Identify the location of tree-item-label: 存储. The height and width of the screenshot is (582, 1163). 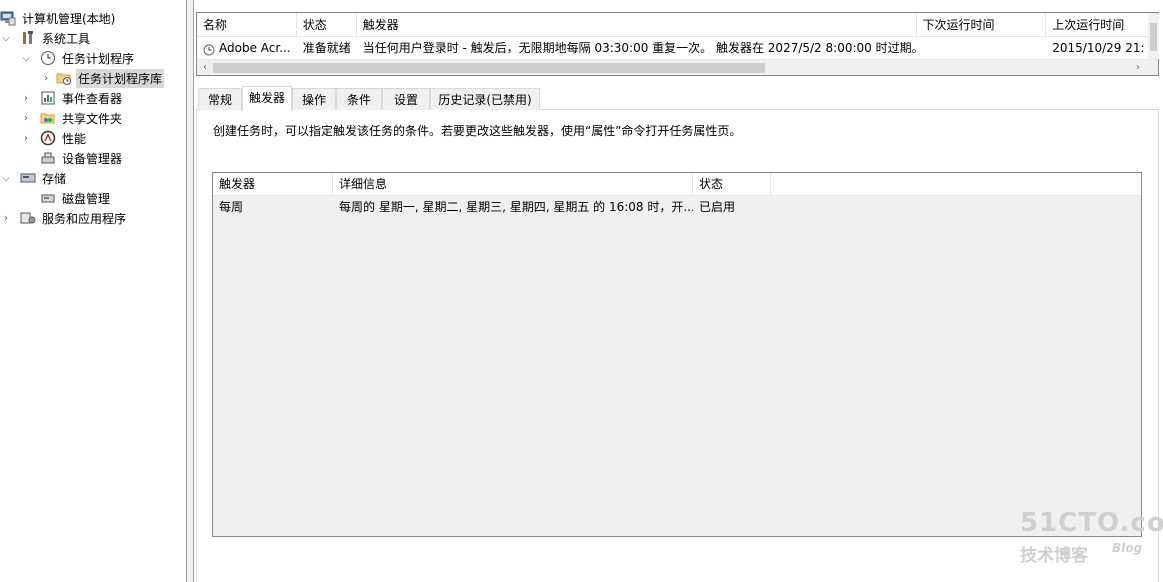
(54, 178).